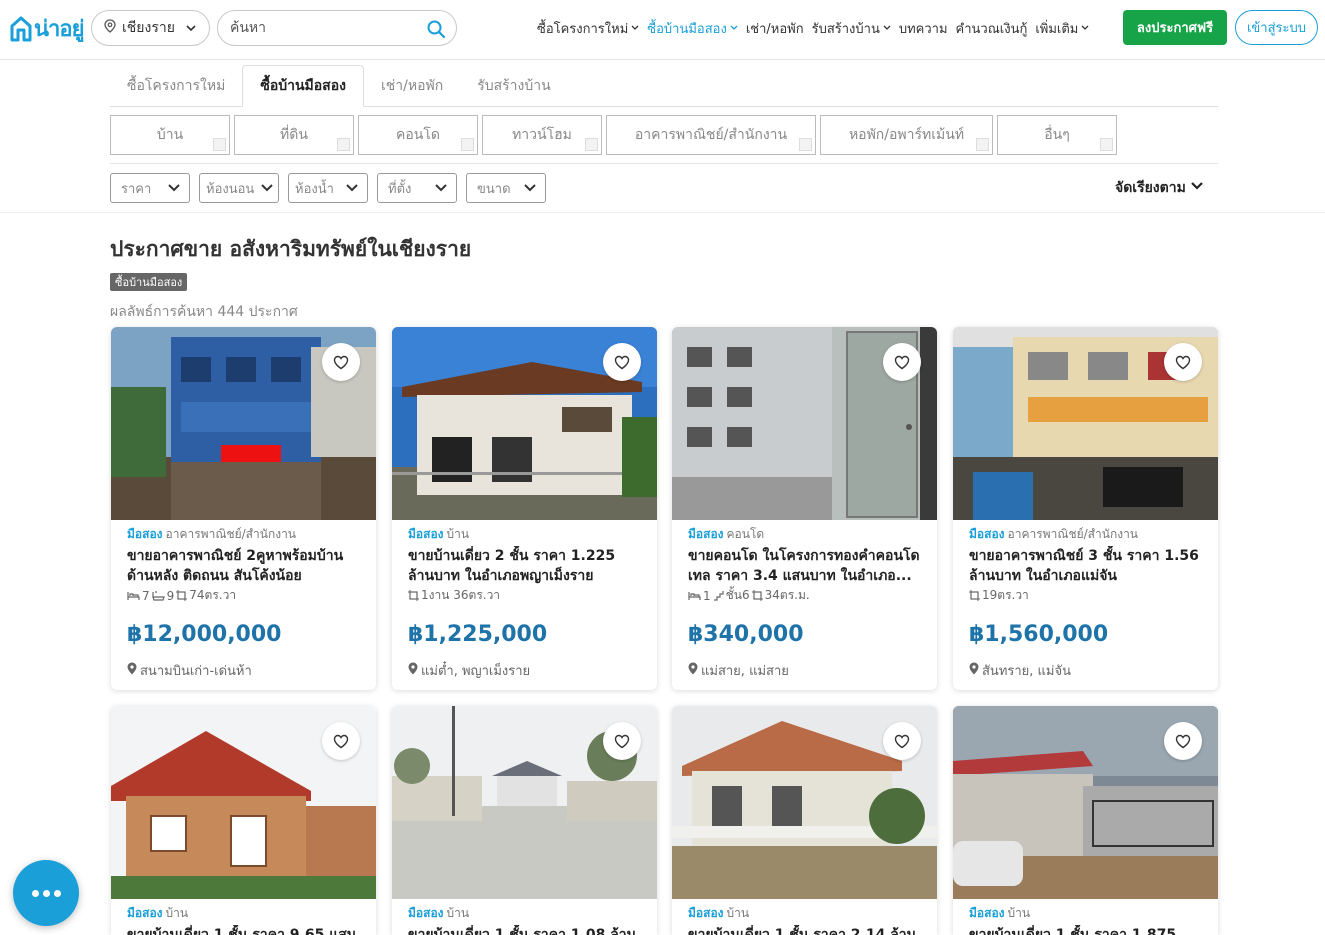 Image resolution: width=1325 pixels, height=935 pixels. What do you see at coordinates (189, 670) in the screenshot?
I see `listing-location: สนามบินเก่า-เด่นห้า` at bounding box center [189, 670].